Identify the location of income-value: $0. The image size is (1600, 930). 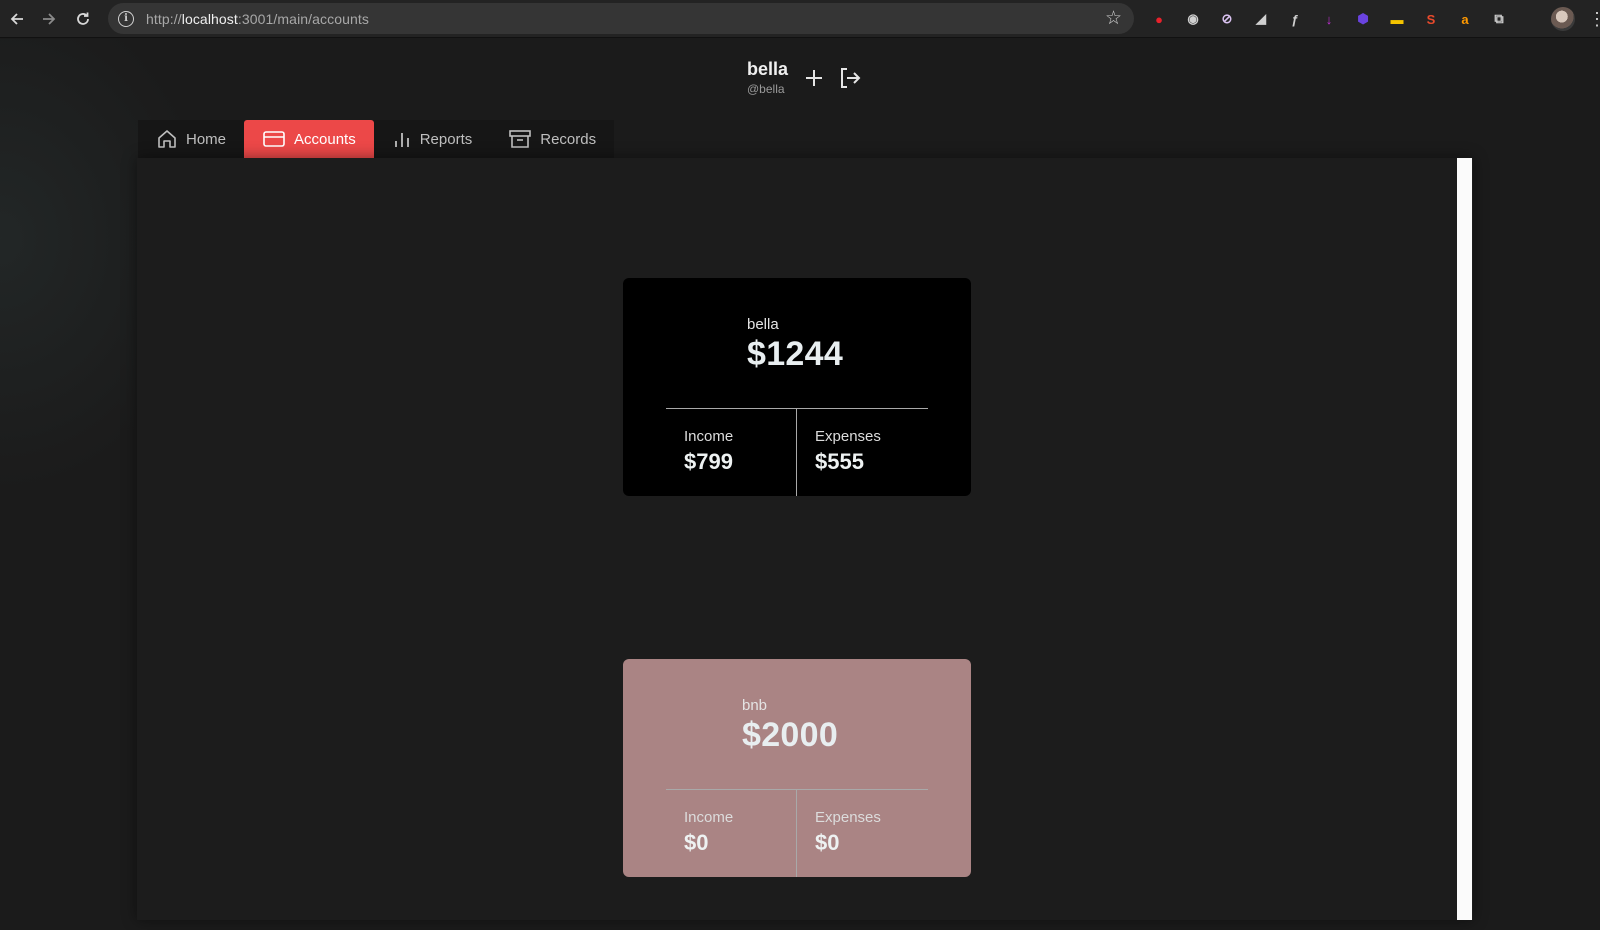
(696, 842).